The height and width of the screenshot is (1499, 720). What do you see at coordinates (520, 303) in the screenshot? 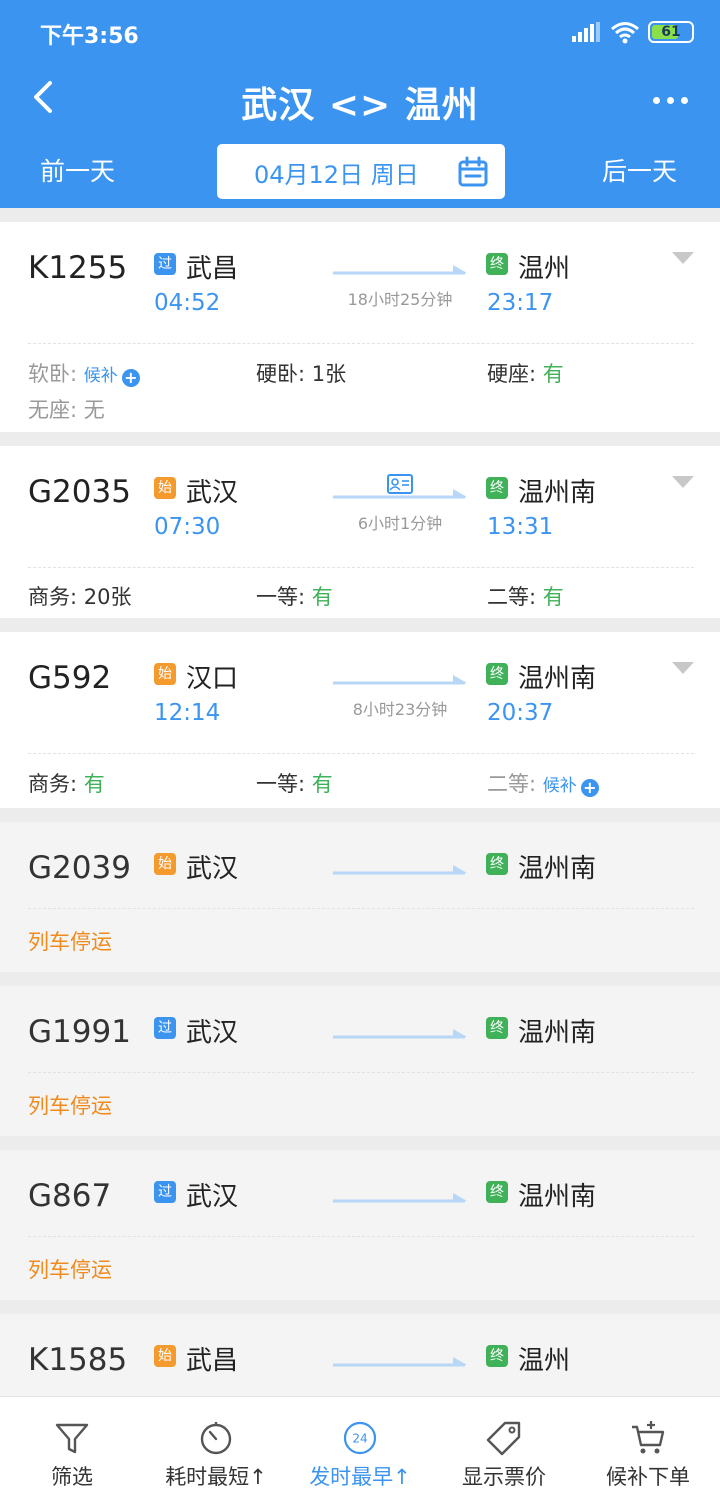
I see `arrival-time: 23:17` at bounding box center [520, 303].